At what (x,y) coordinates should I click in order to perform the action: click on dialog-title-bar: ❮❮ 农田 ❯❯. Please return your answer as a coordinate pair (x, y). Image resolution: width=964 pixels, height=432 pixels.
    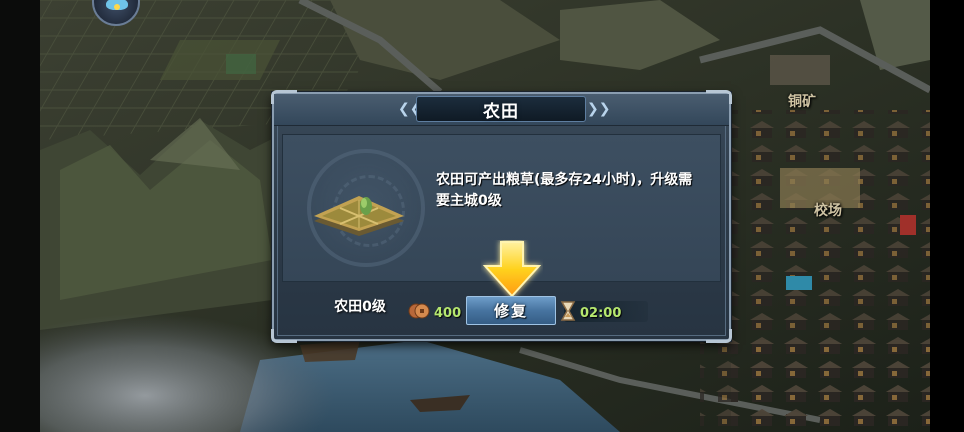
    Looking at the image, I should click on (501, 110).